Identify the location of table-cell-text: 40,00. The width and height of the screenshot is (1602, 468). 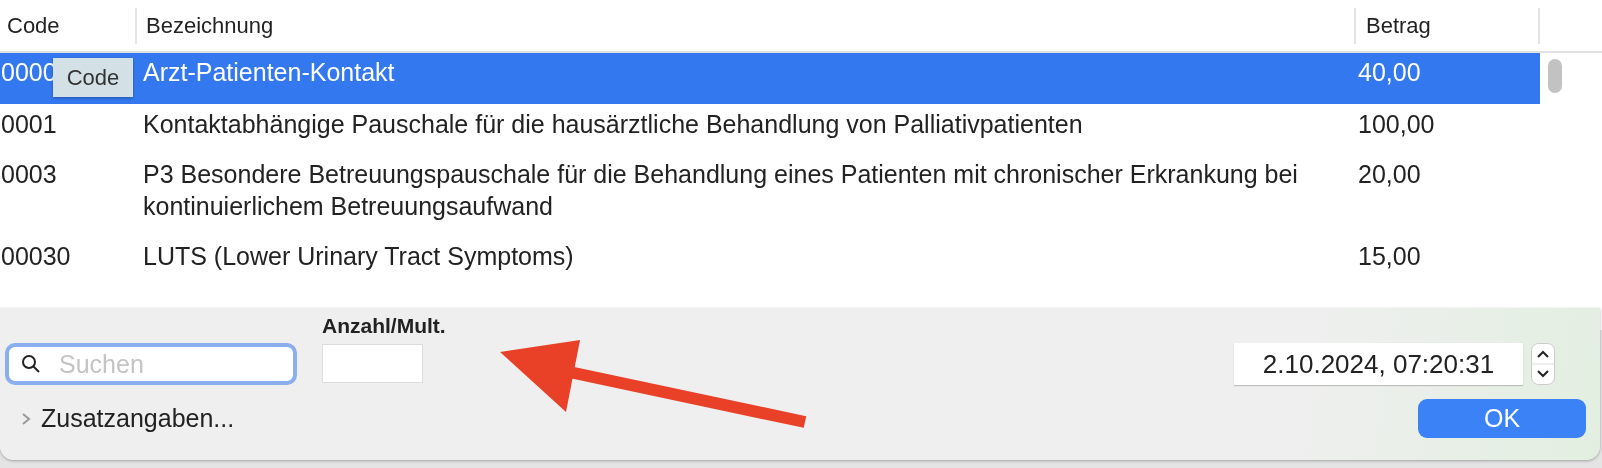
(1389, 72).